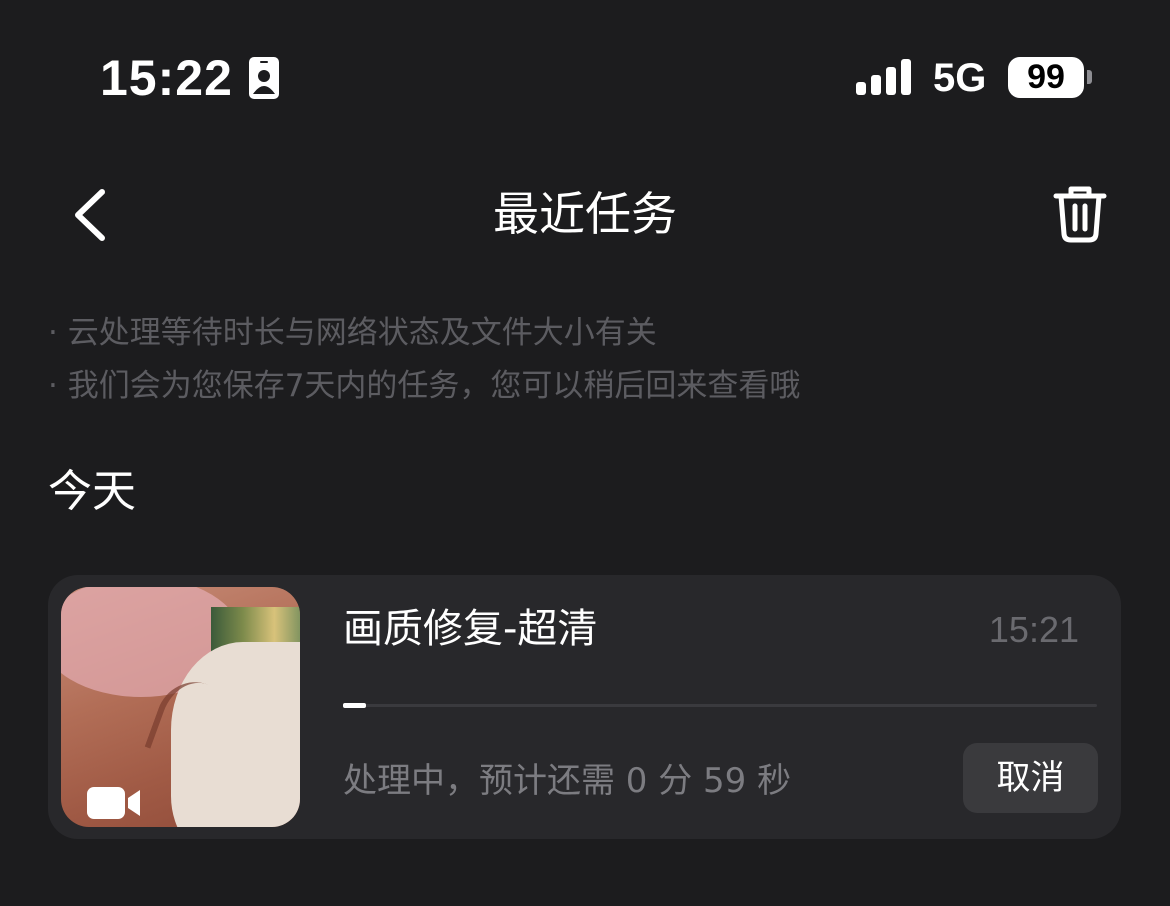 This screenshot has height=906, width=1170. Describe the element at coordinates (264, 78) in the screenshot. I see `contact-card-icon` at that location.